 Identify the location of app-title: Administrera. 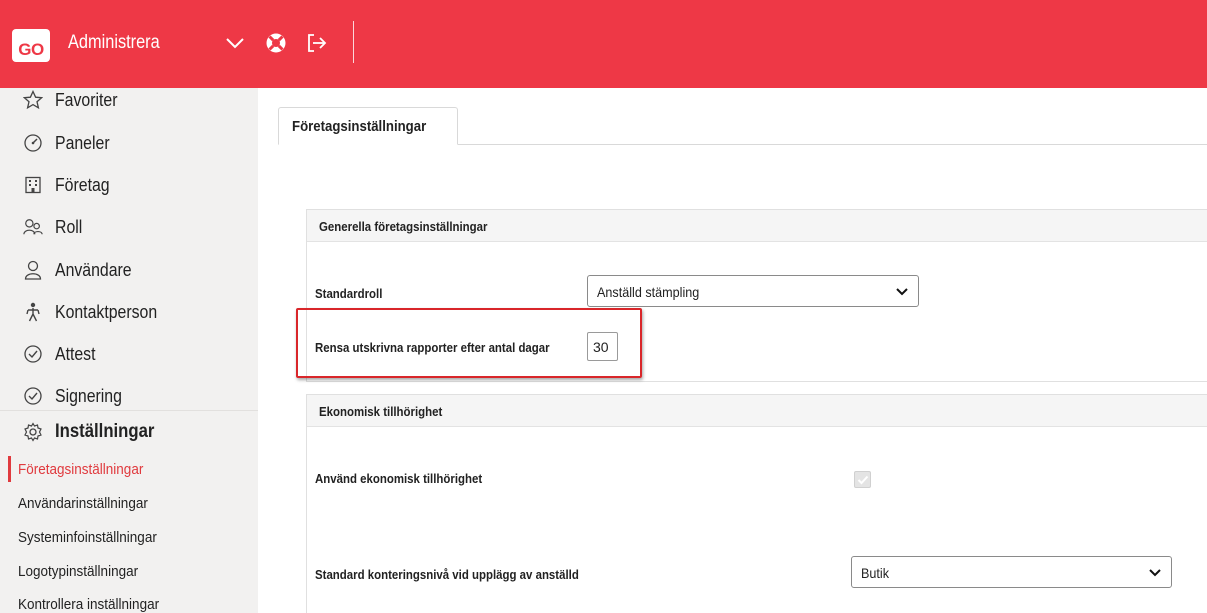
(114, 43).